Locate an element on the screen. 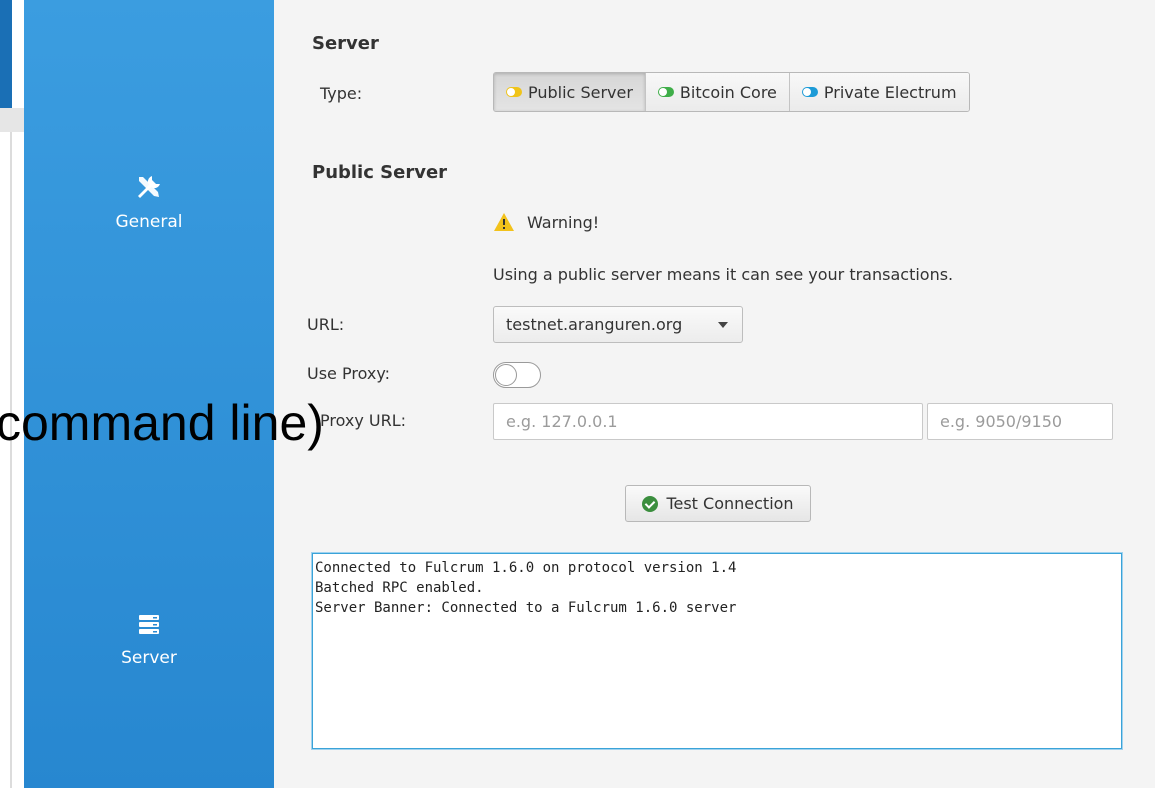  warning-message: Warning! is located at coordinates (546, 222).